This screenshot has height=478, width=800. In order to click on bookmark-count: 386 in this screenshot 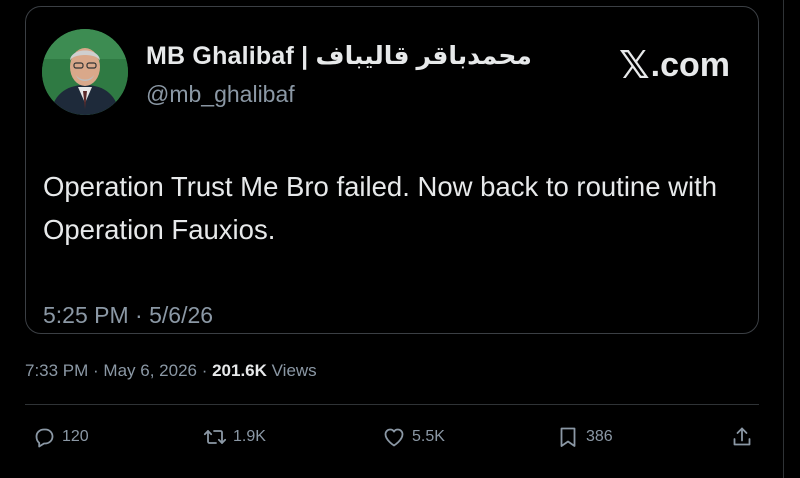, I will do `click(599, 436)`.